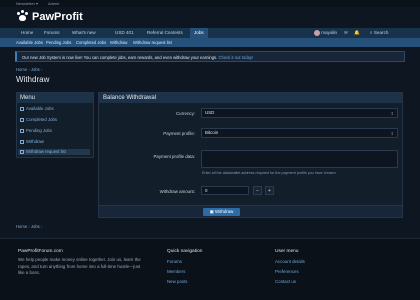 The height and width of the screenshot is (300, 420). What do you see at coordinates (269, 190) in the screenshot?
I see `increment-button: +` at bounding box center [269, 190].